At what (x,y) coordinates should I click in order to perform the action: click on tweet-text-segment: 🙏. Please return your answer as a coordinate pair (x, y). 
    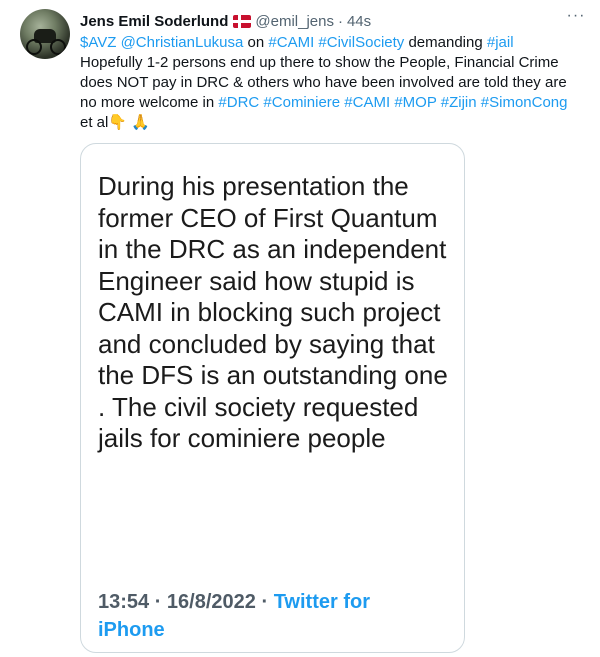
    Looking at the image, I should click on (138, 122).